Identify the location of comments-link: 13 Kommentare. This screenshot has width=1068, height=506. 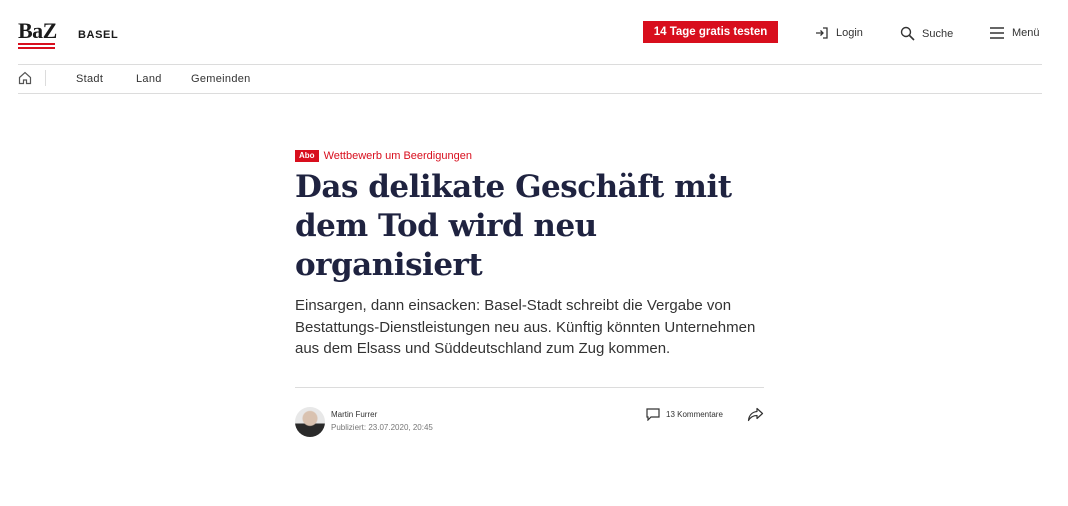
(684, 414).